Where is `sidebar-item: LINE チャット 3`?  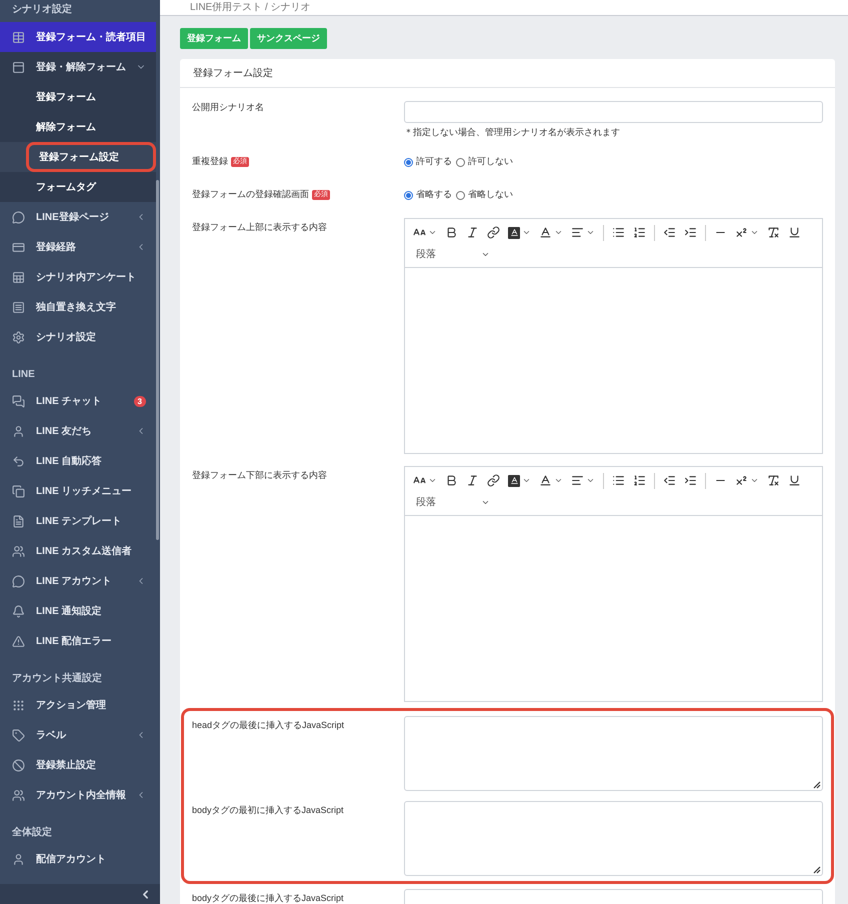 sidebar-item: LINE チャット 3 is located at coordinates (78, 401).